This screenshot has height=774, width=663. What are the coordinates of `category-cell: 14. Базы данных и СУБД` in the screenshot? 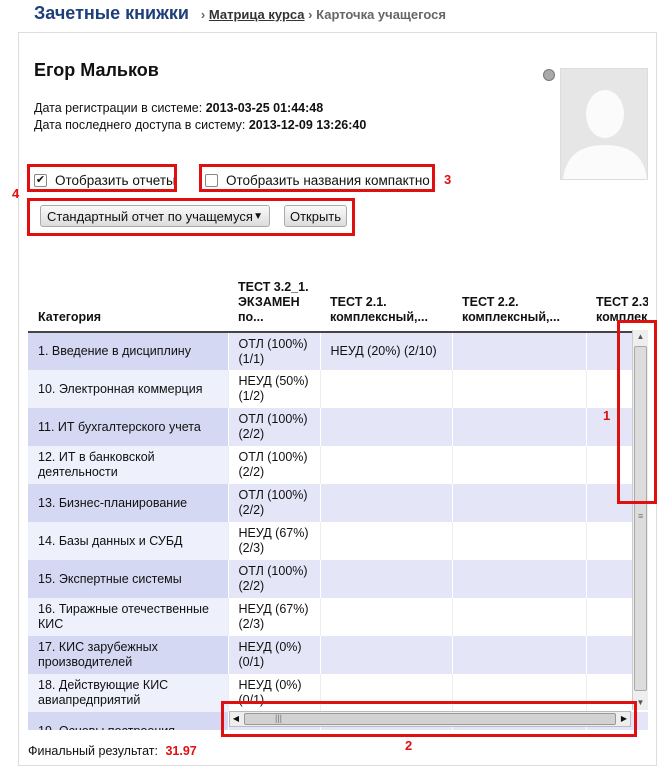 It's located at (128, 541).